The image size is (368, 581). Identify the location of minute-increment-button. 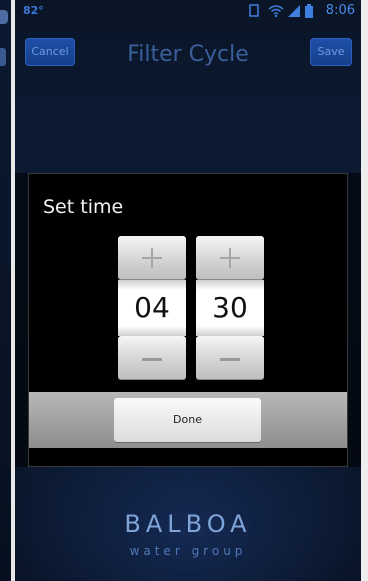
(230, 258).